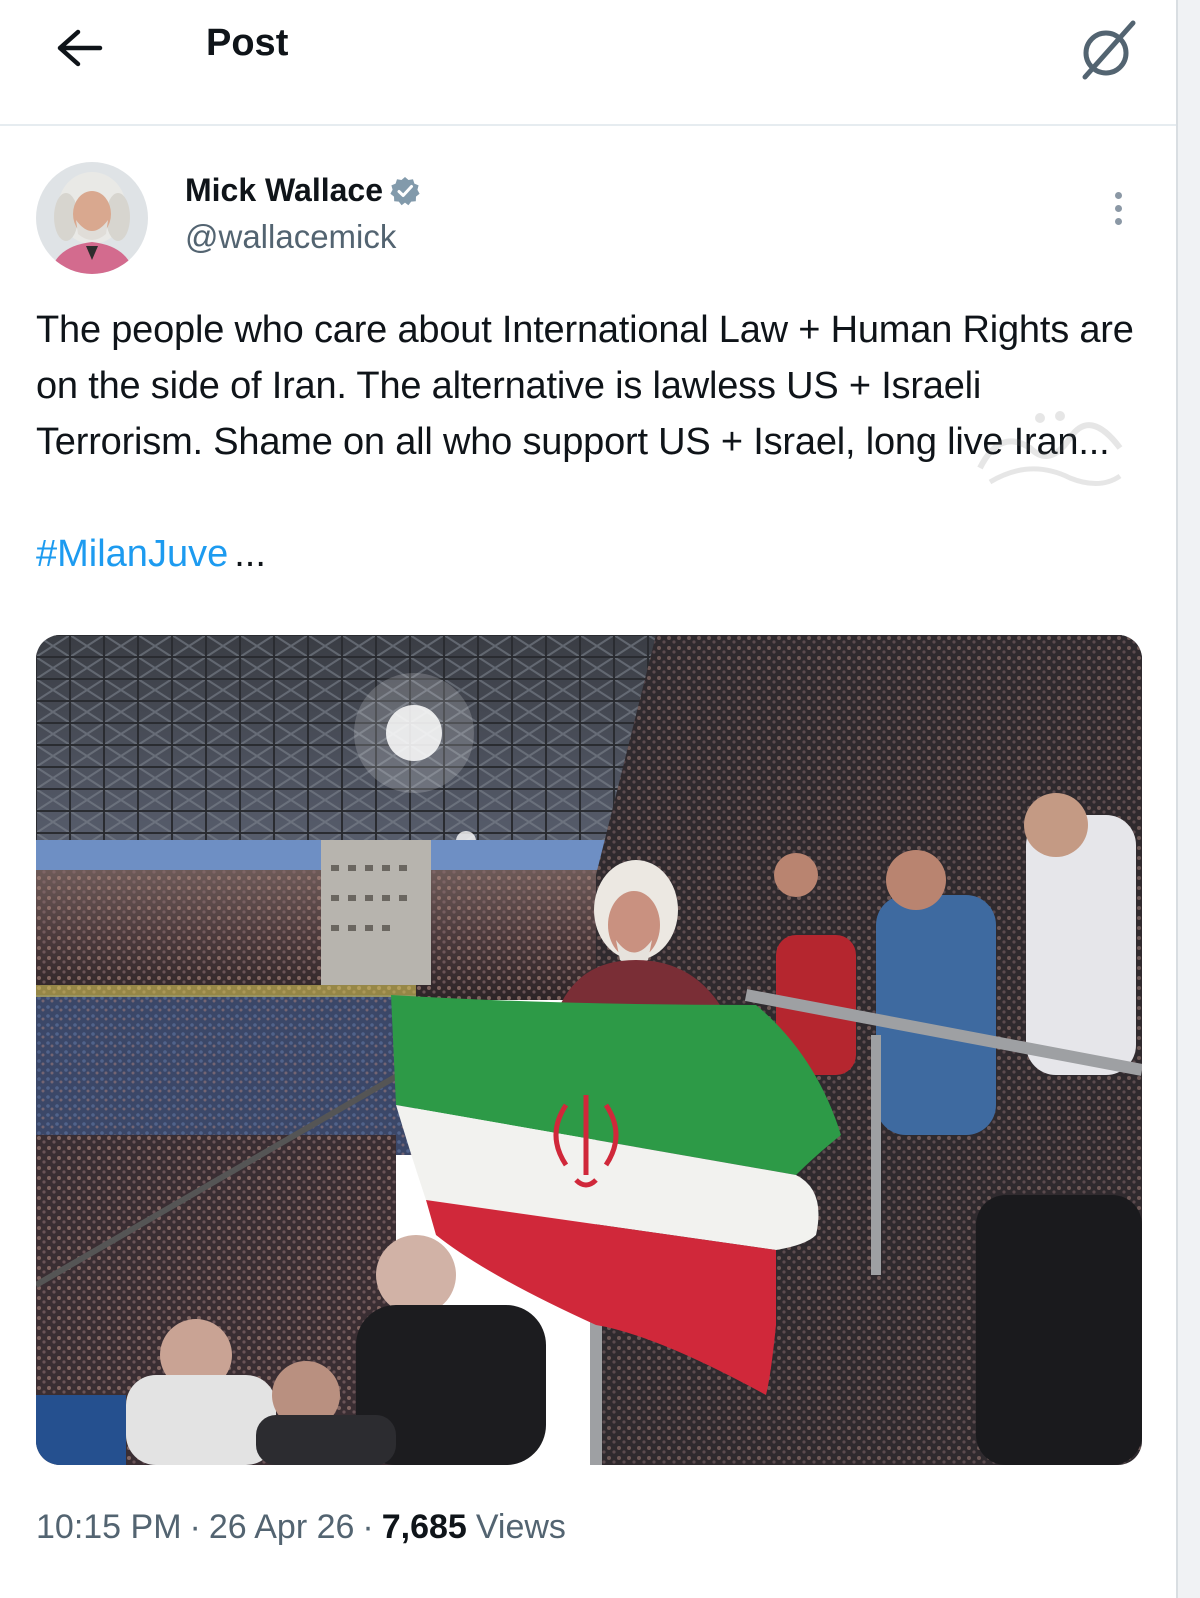 The width and height of the screenshot is (1200, 1598). I want to click on author-handle: @wallacemick, so click(290, 237).